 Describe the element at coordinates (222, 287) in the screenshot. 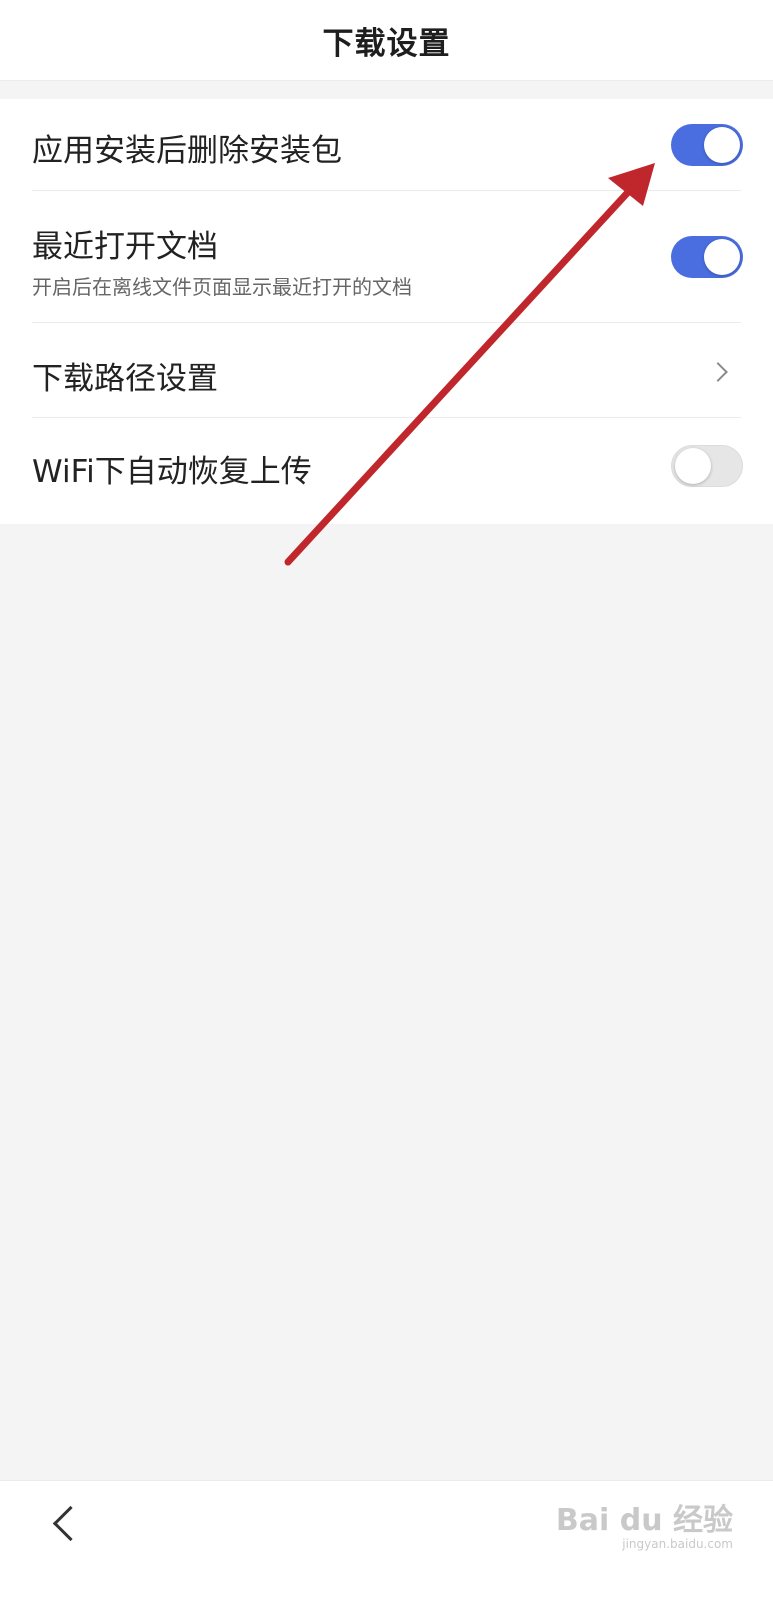

I see `setting-subtitle: 开启后在离线文件页面显示最近打开的文档` at that location.